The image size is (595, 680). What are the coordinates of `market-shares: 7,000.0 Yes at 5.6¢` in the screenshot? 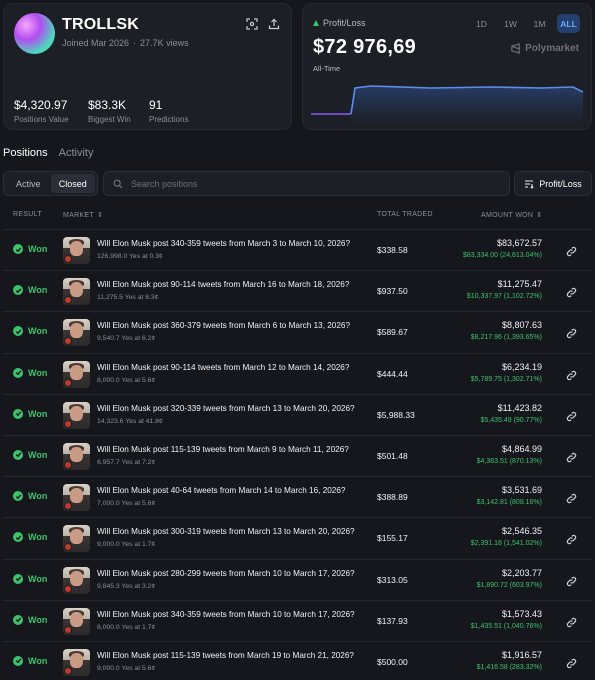 It's located at (126, 504).